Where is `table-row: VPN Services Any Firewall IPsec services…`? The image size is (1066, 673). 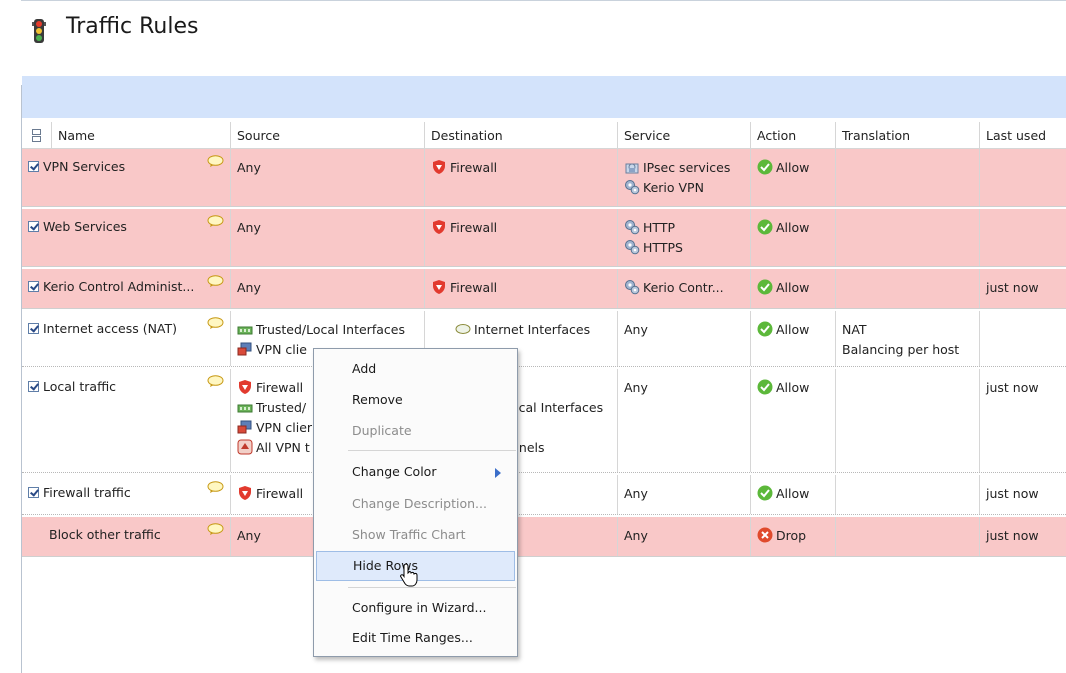
table-row: VPN Services Any Firewall IPsec services… is located at coordinates (544, 178).